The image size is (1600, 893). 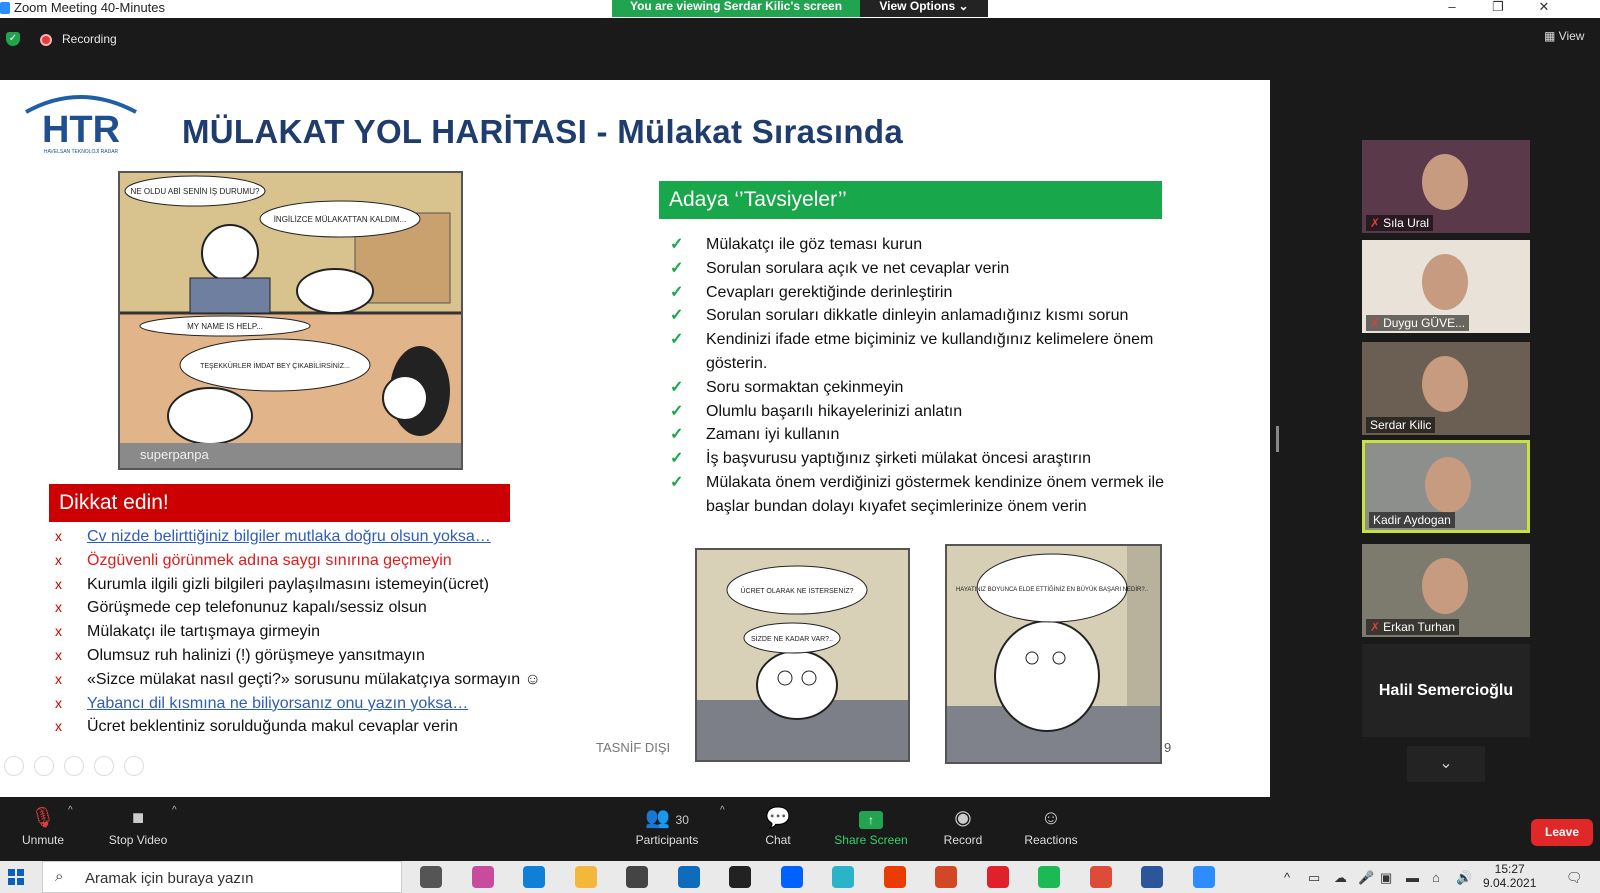 What do you see at coordinates (74, 766) in the screenshot?
I see `pen-icon` at bounding box center [74, 766].